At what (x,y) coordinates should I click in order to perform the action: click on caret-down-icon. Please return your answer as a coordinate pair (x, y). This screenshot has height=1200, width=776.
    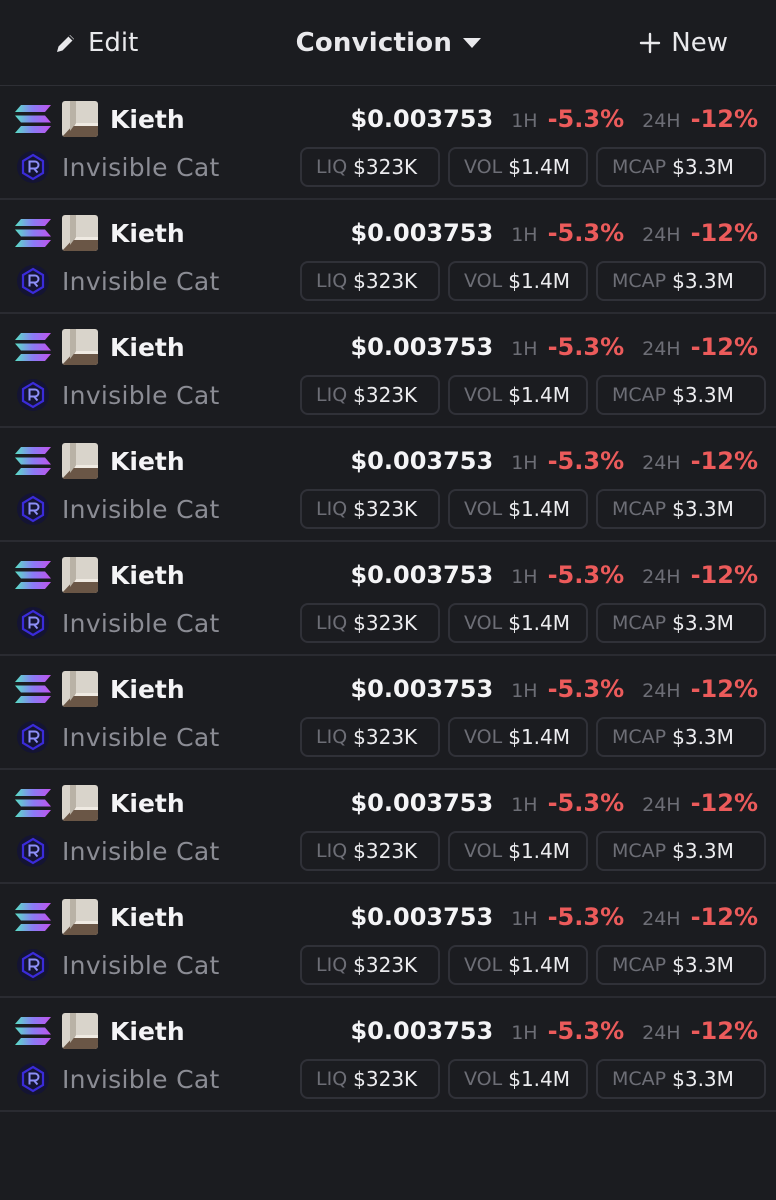
    Looking at the image, I should click on (472, 43).